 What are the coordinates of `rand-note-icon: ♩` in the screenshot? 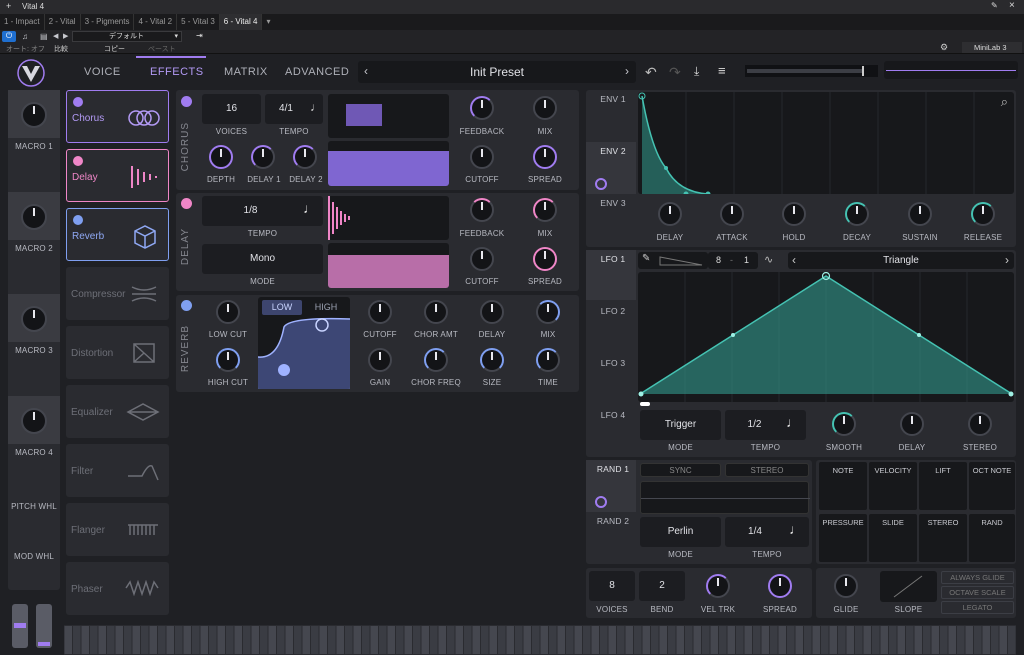 It's located at (796, 529).